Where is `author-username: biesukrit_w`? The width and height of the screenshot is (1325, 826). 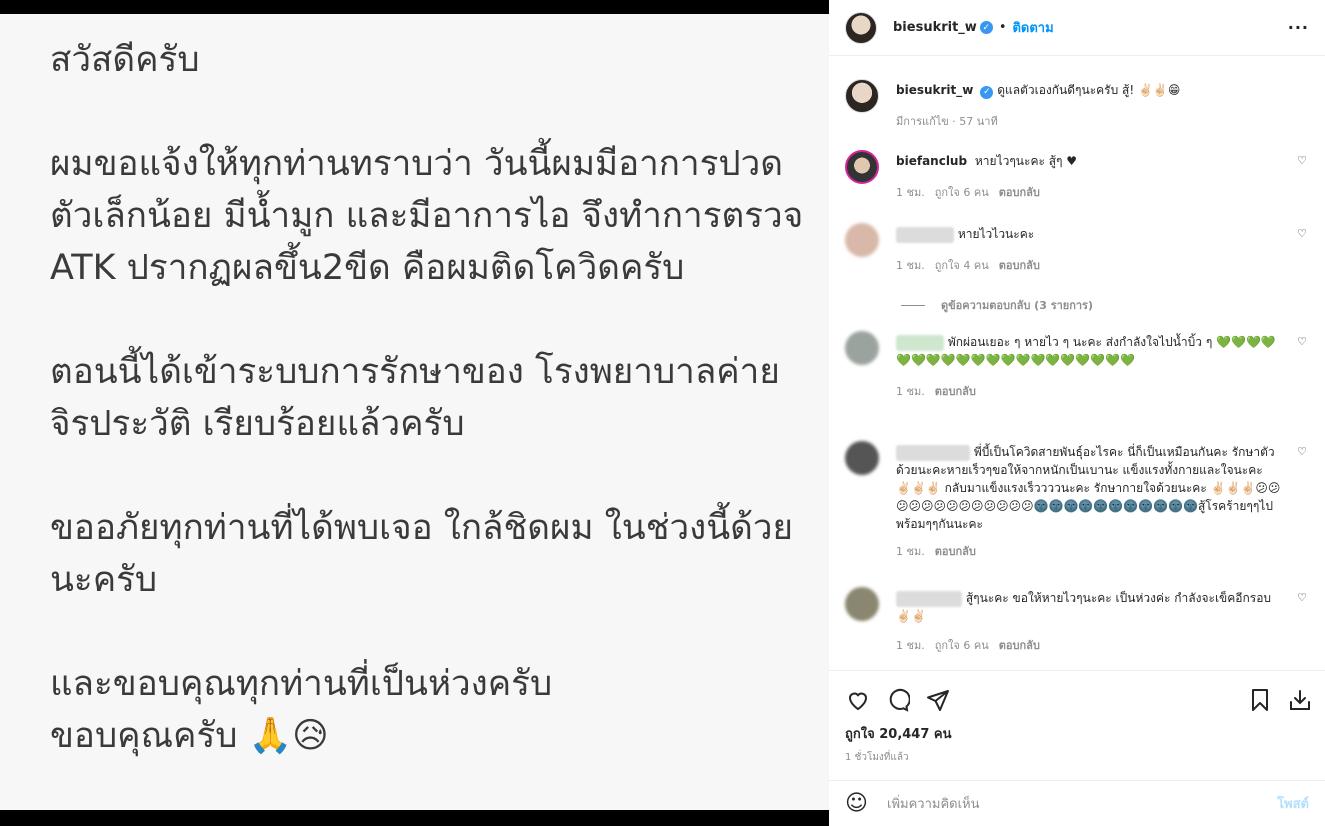
author-username: biesukrit_w is located at coordinates (935, 27).